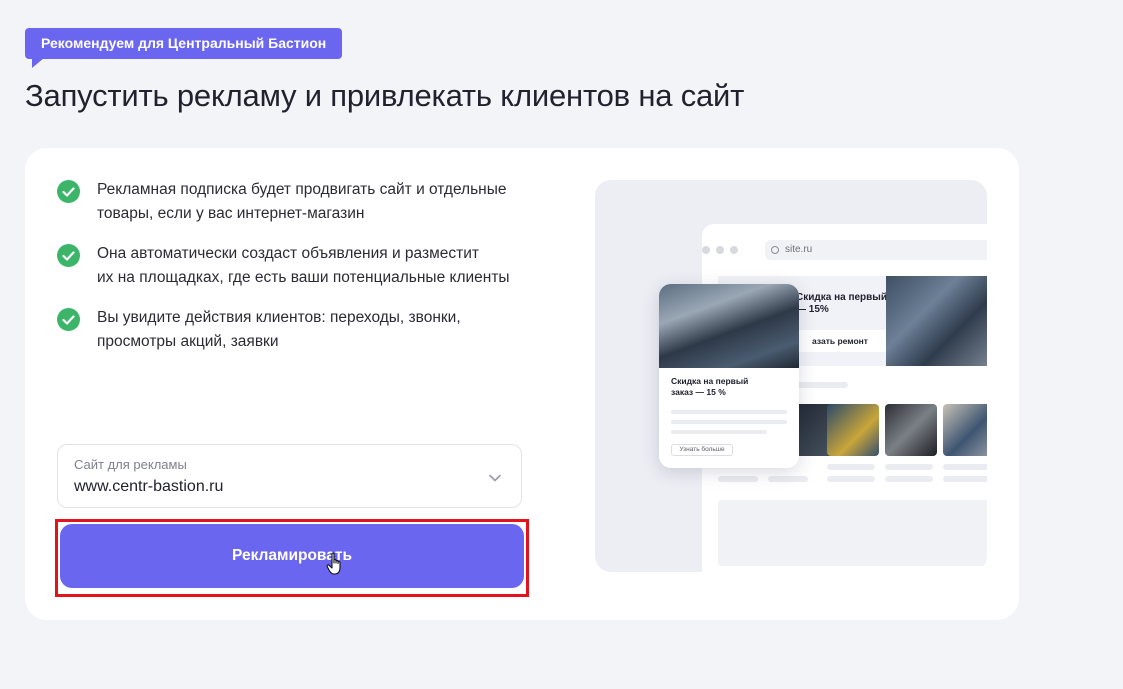  Describe the element at coordinates (710, 386) in the screenshot. I see `ad-card-text: Скидка на первый заказ — 15 %` at that location.